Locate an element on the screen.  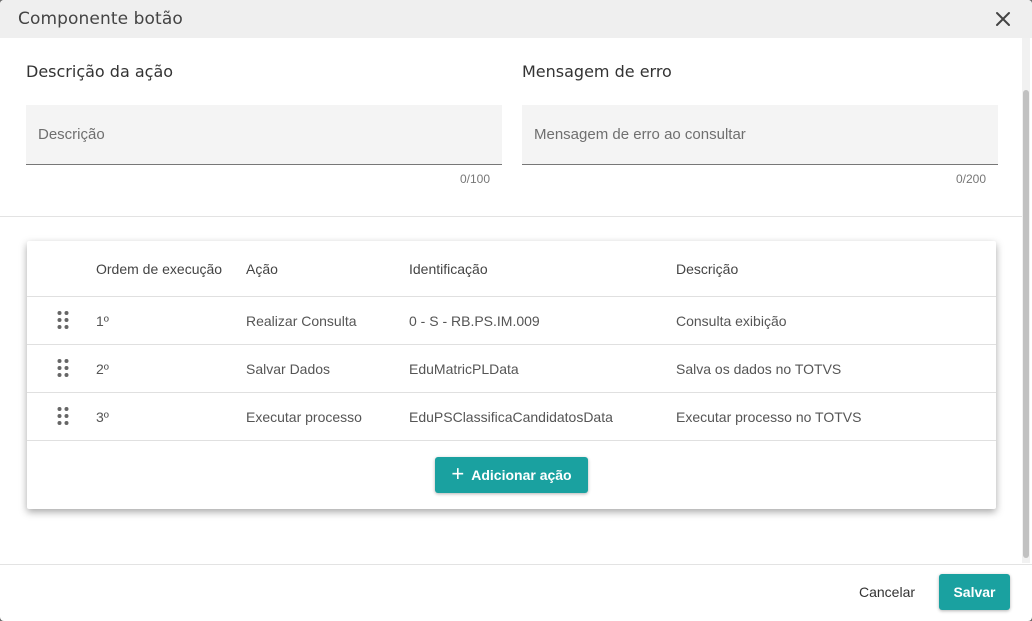
footer-divider is located at coordinates (516, 564).